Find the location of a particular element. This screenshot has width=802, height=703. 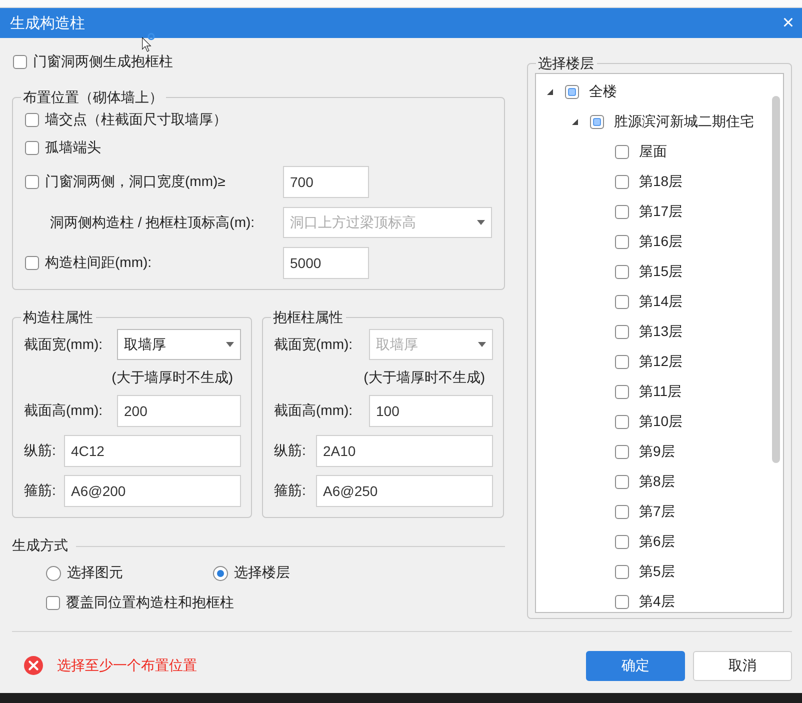

cancel-button: 取消 is located at coordinates (742, 666).